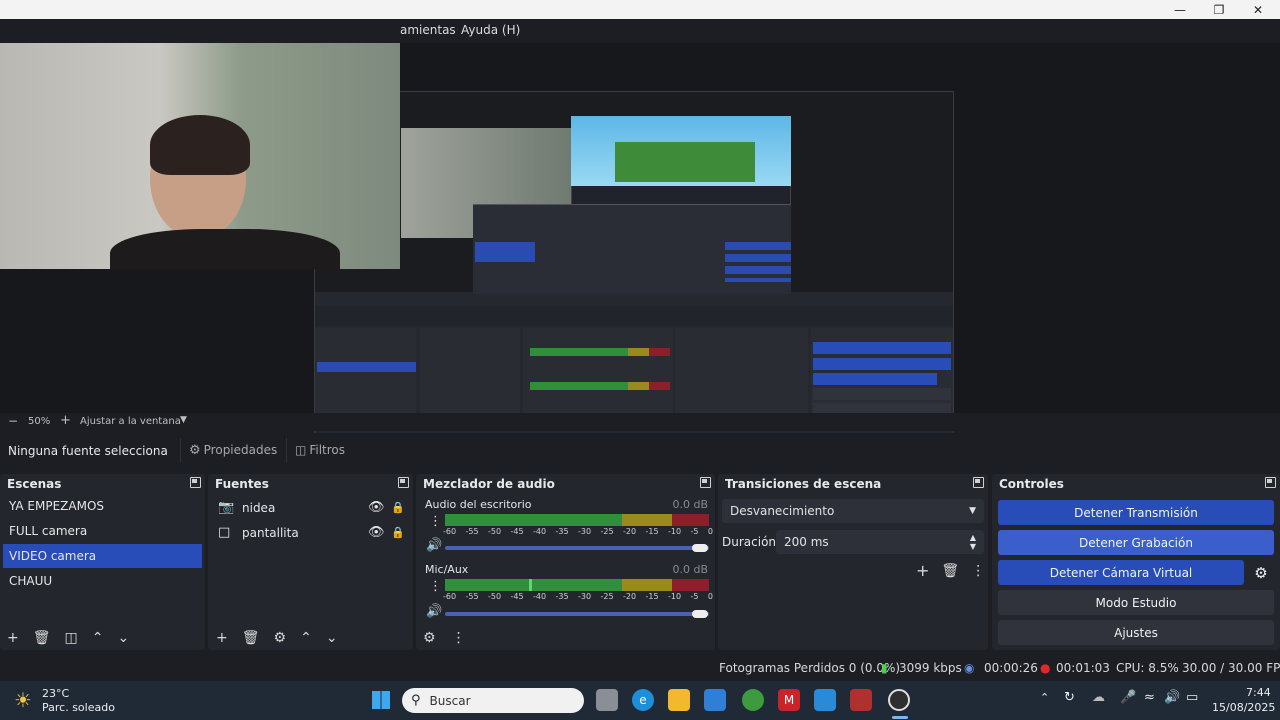  Describe the element at coordinates (880, 542) in the screenshot. I see `duration-input: 200 ms ▲ ▼` at that location.